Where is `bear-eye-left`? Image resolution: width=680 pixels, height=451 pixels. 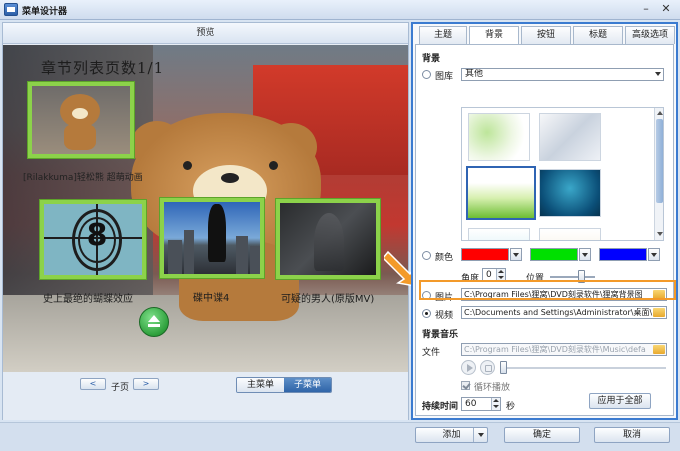 bear-eye-left is located at coordinates (187, 165).